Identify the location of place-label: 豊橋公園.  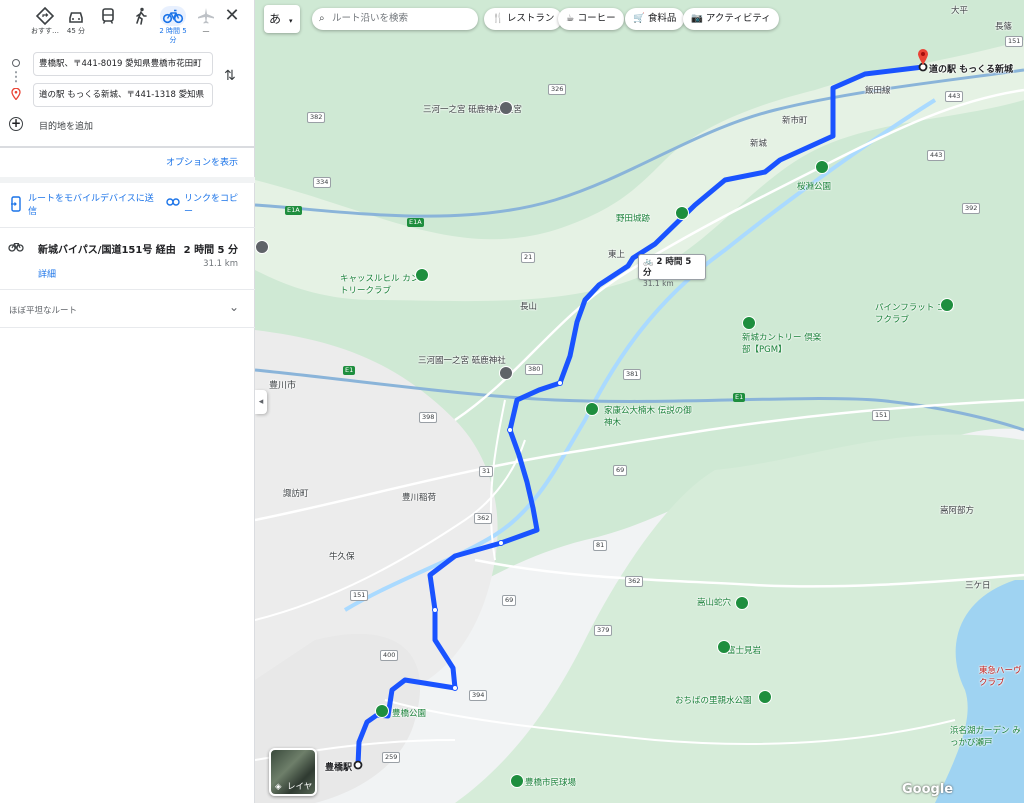
(409, 713).